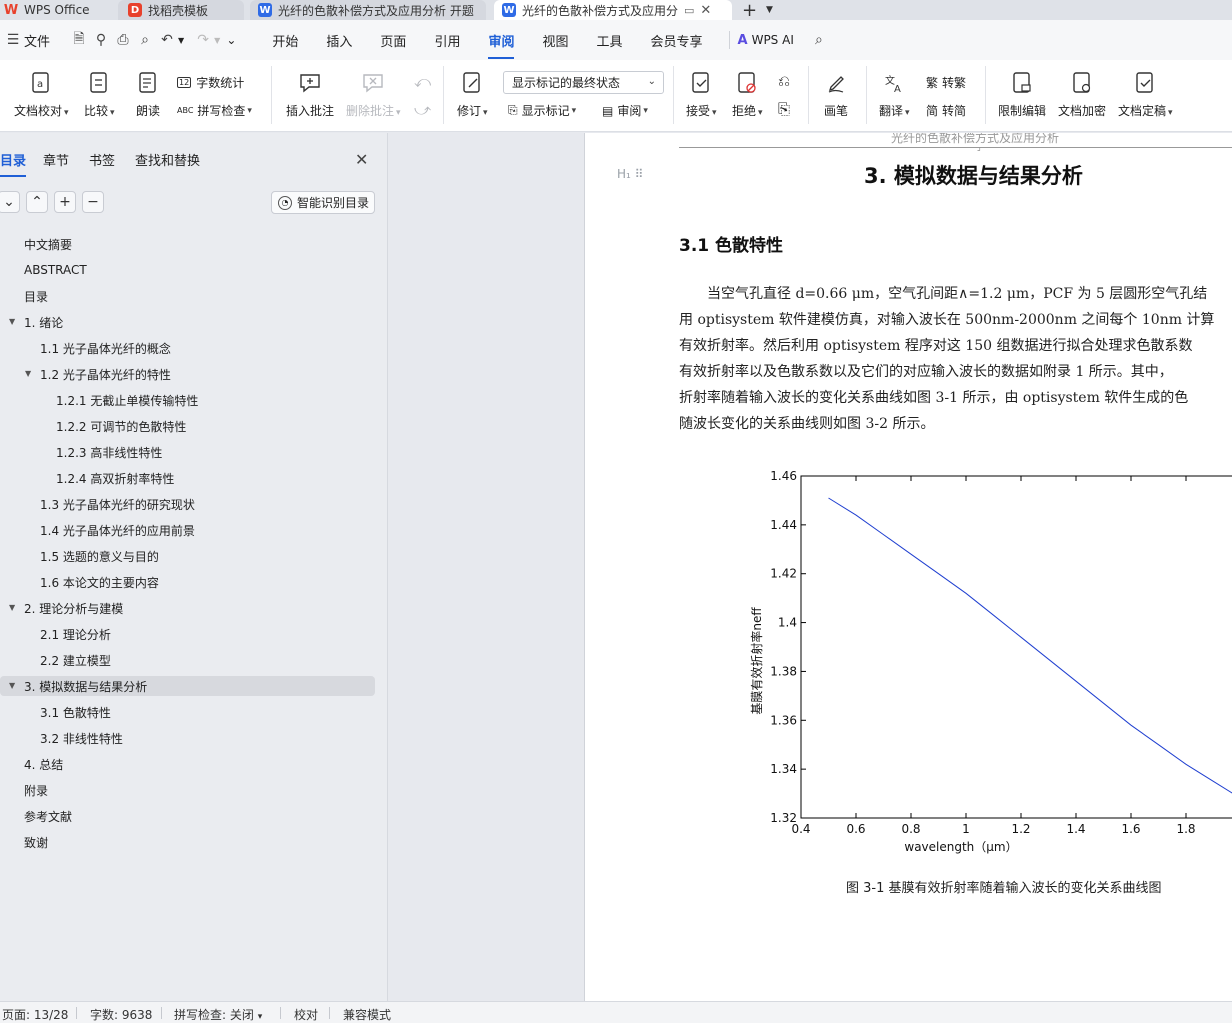 The image size is (1232, 1023). What do you see at coordinates (231, 40) in the screenshot?
I see `quick-access-more-icon: ⌄` at bounding box center [231, 40].